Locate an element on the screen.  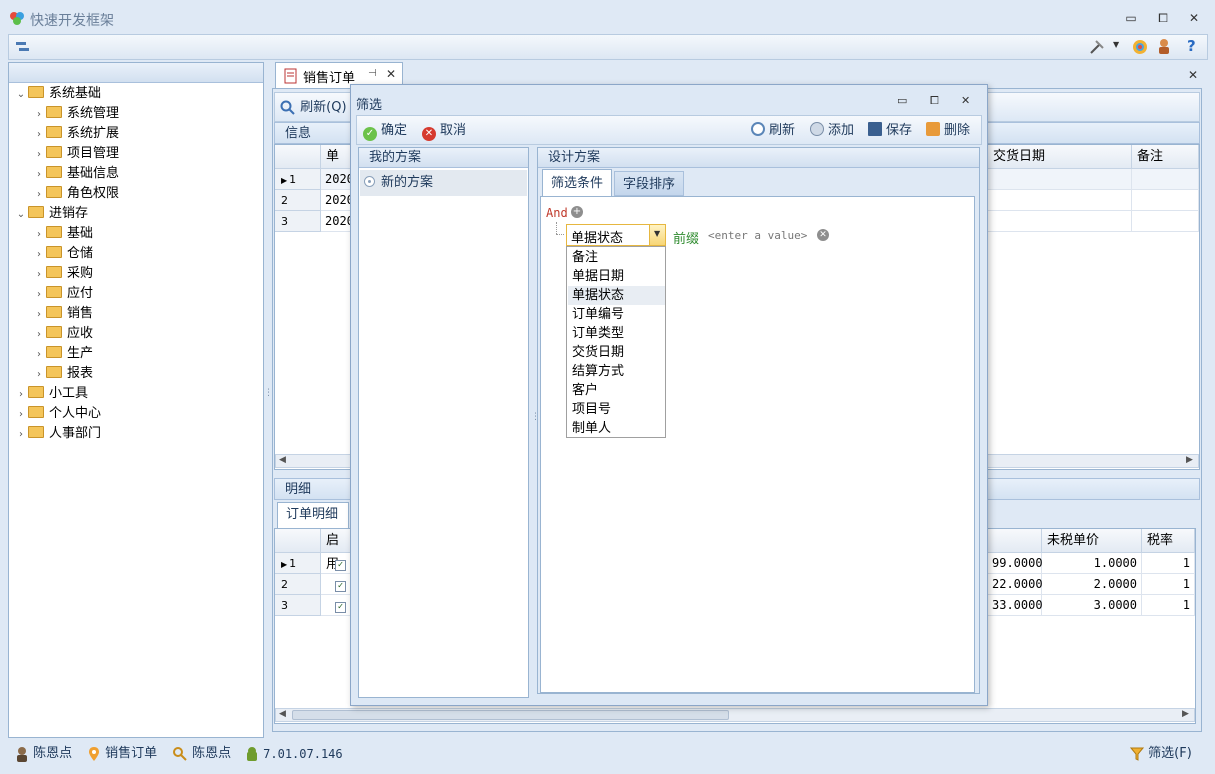
operator-label: 前缀 is located at coordinates (686, 237).